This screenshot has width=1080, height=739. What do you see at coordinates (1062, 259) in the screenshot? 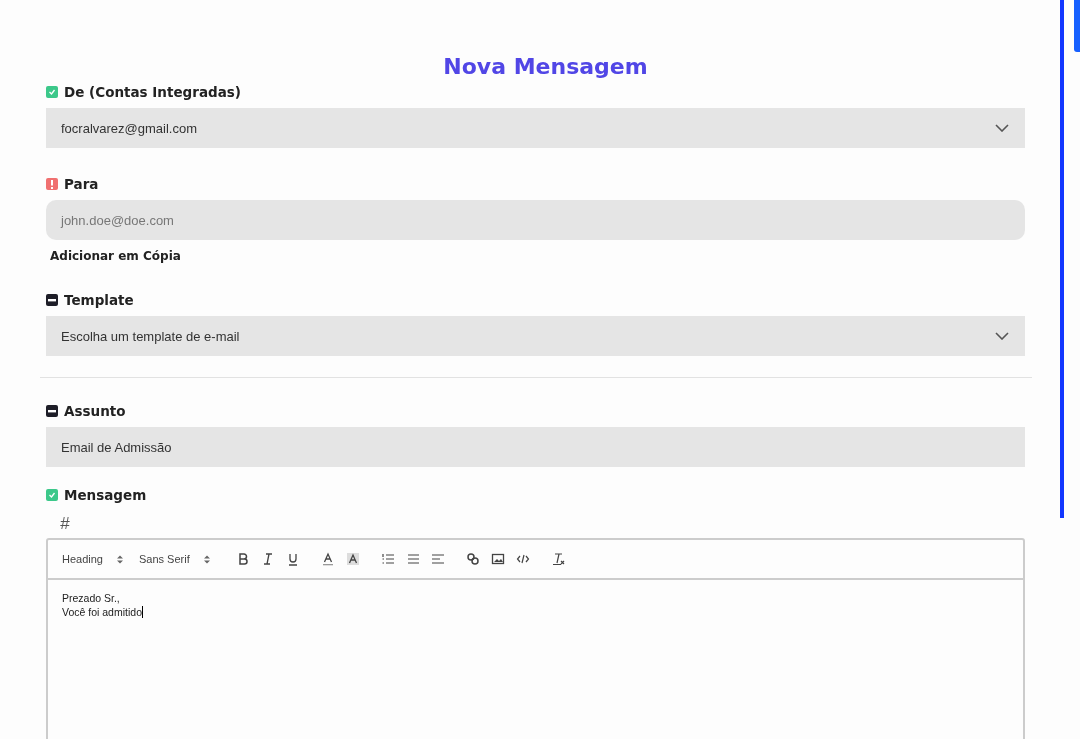
I see `scrollbar` at bounding box center [1062, 259].